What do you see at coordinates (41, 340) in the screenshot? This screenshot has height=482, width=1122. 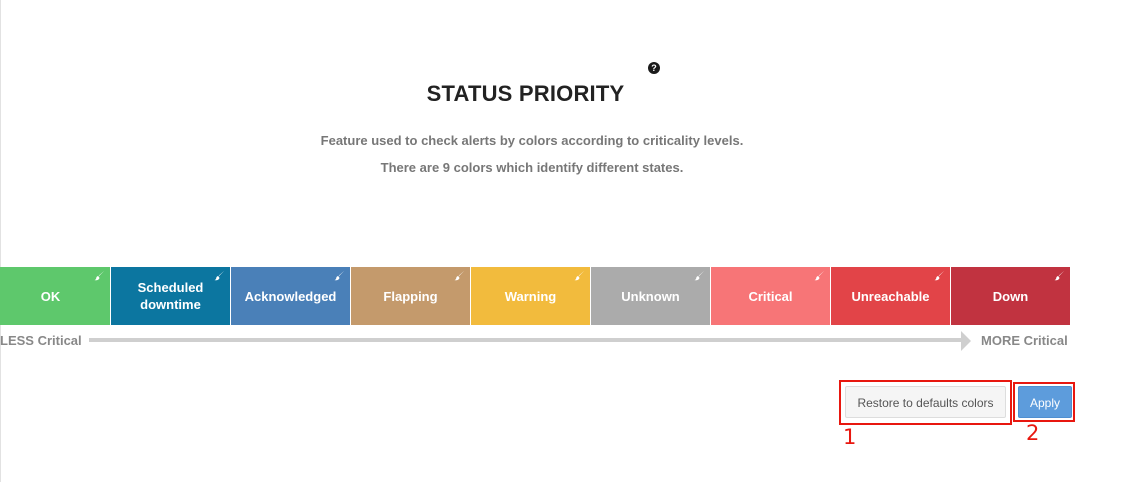 I see `less-critical-label: LESS Critical` at bounding box center [41, 340].